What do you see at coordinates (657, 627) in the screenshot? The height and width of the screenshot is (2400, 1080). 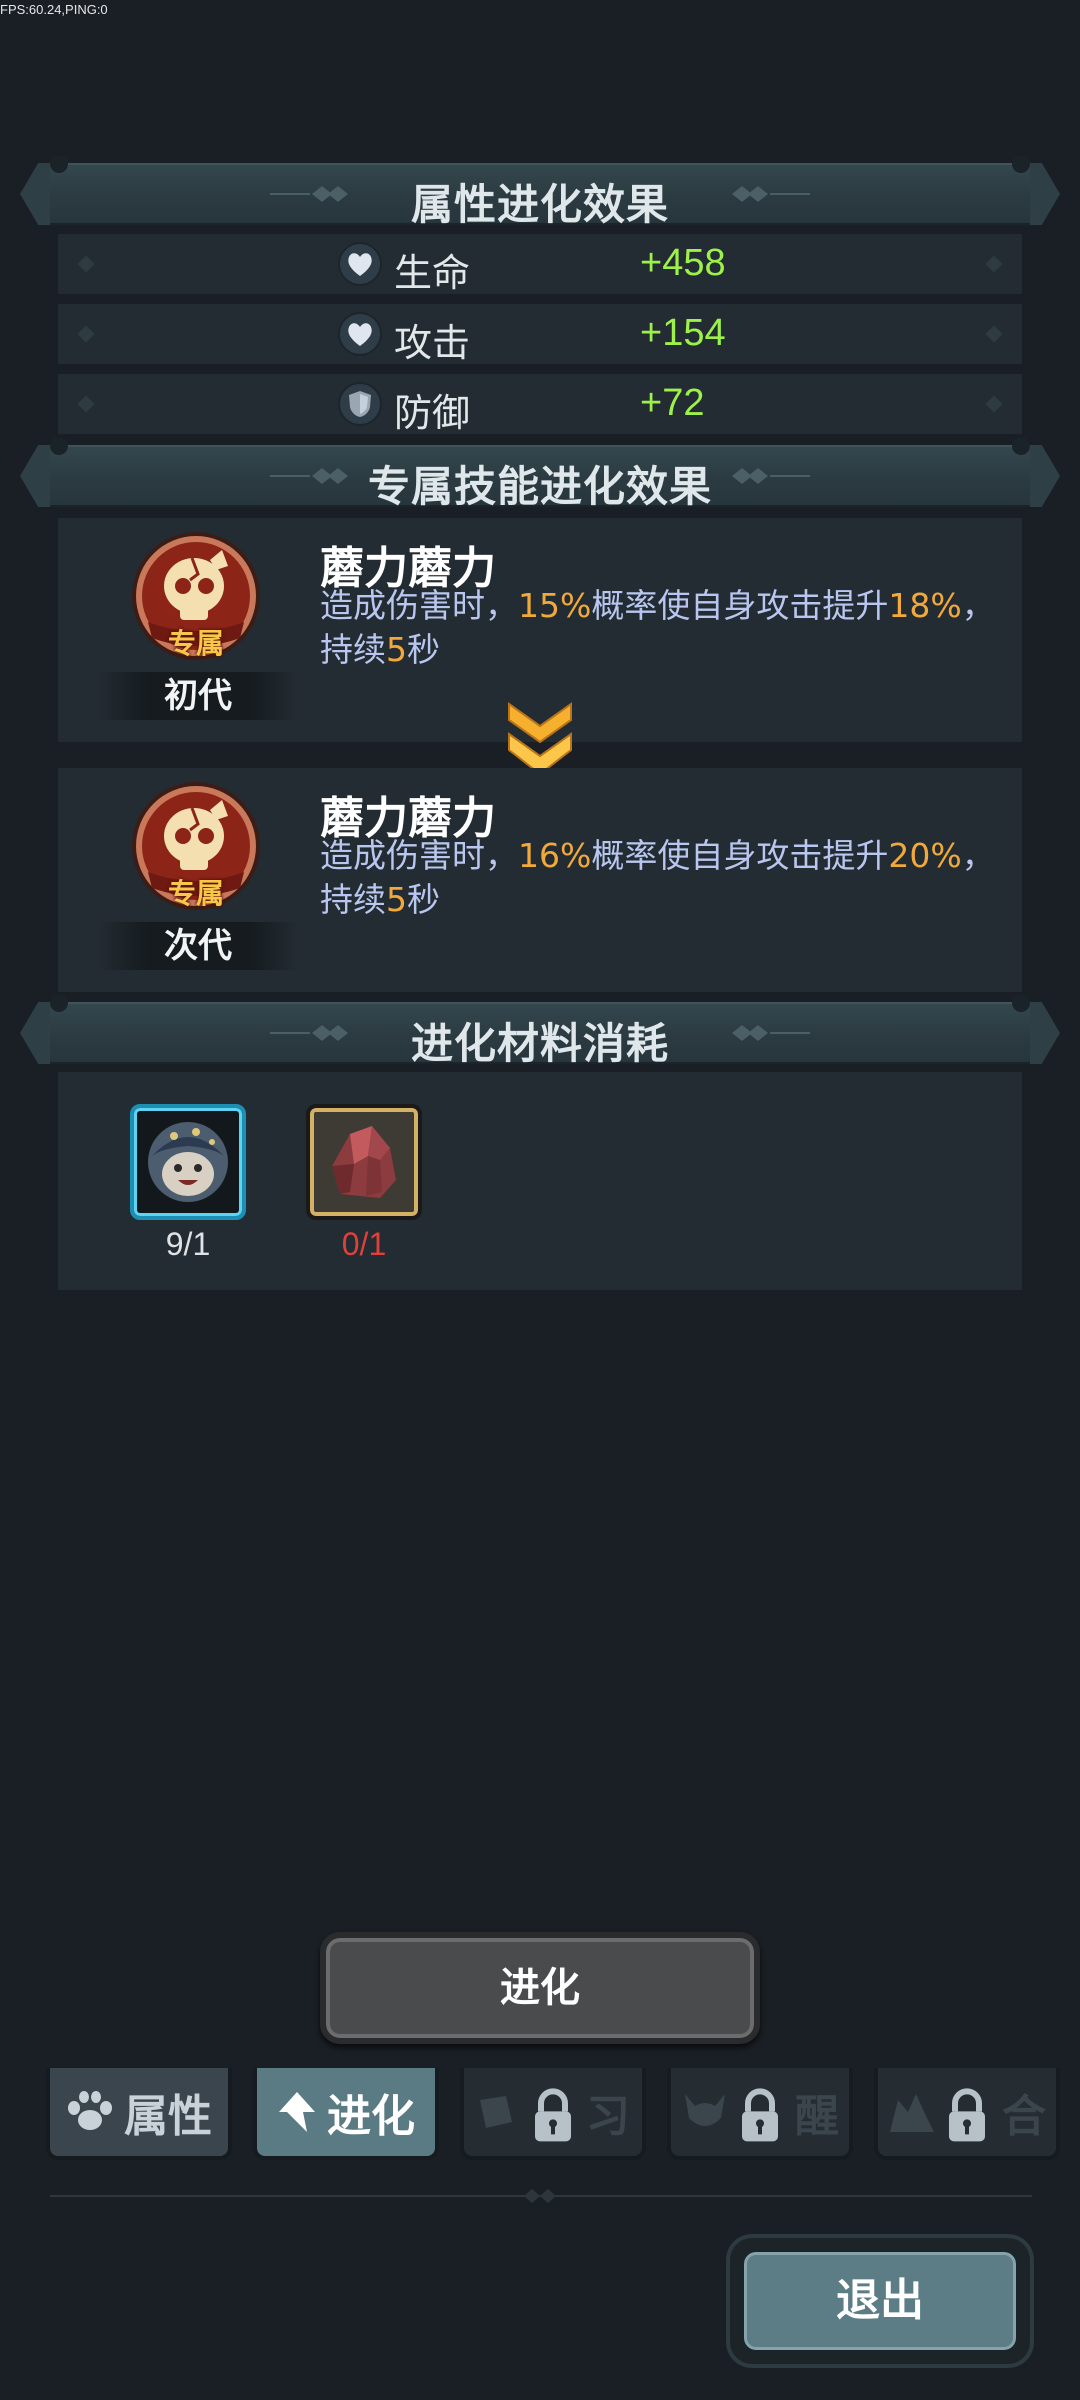 I see `skill-description: 造成伤害时，15%概率使自身攻击提升18%，持续5秒` at bounding box center [657, 627].